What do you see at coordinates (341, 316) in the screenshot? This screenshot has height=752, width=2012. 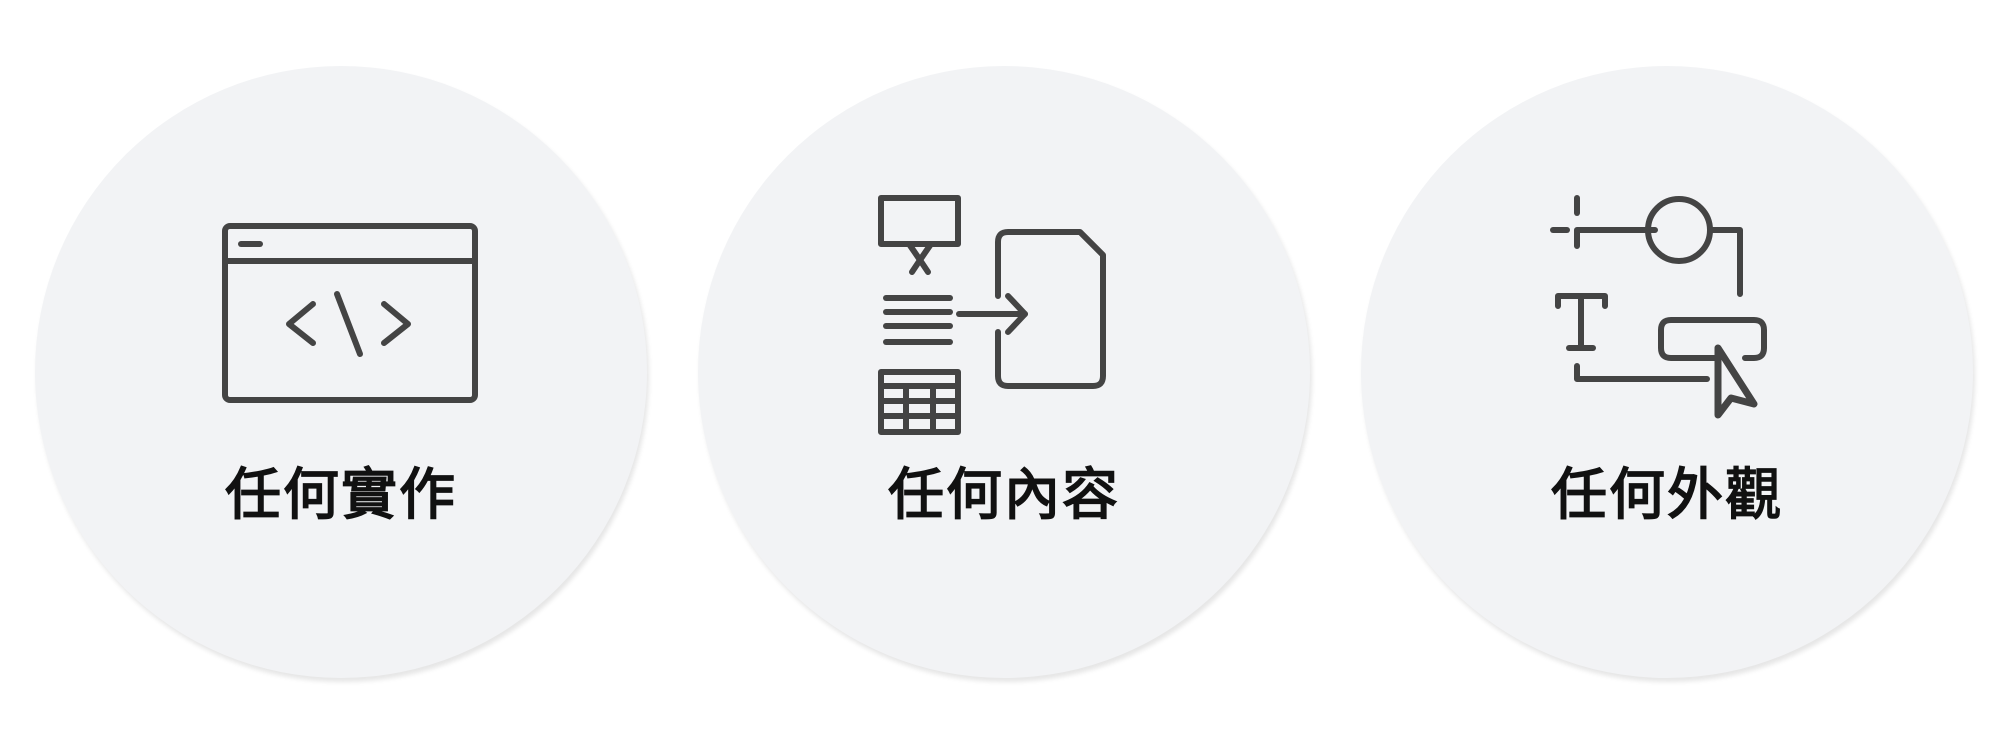 I see `code-window-icon` at bounding box center [341, 316].